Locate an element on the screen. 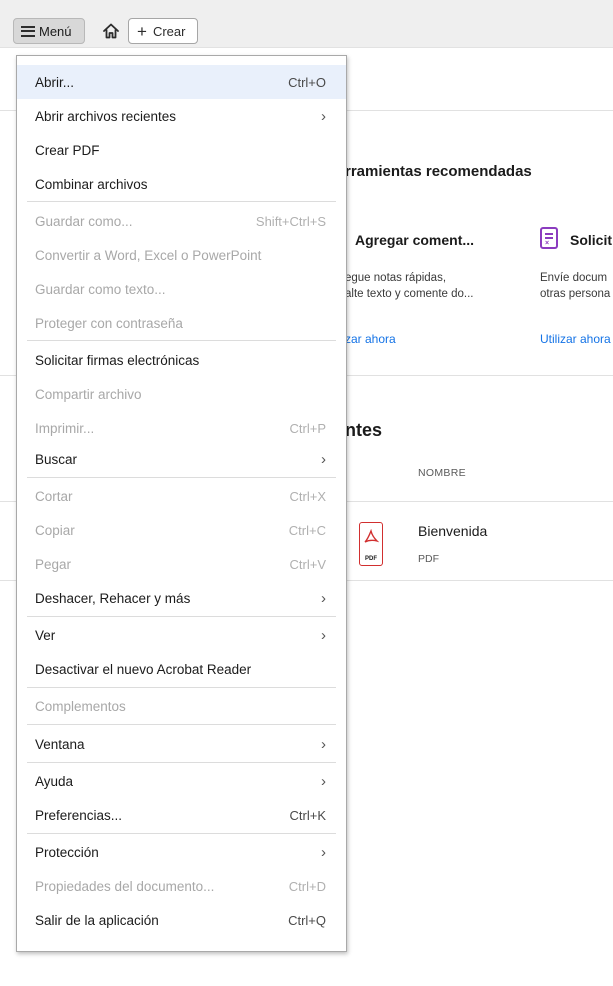  menu-item-label: Abrir archivos recientes is located at coordinates (106, 116).